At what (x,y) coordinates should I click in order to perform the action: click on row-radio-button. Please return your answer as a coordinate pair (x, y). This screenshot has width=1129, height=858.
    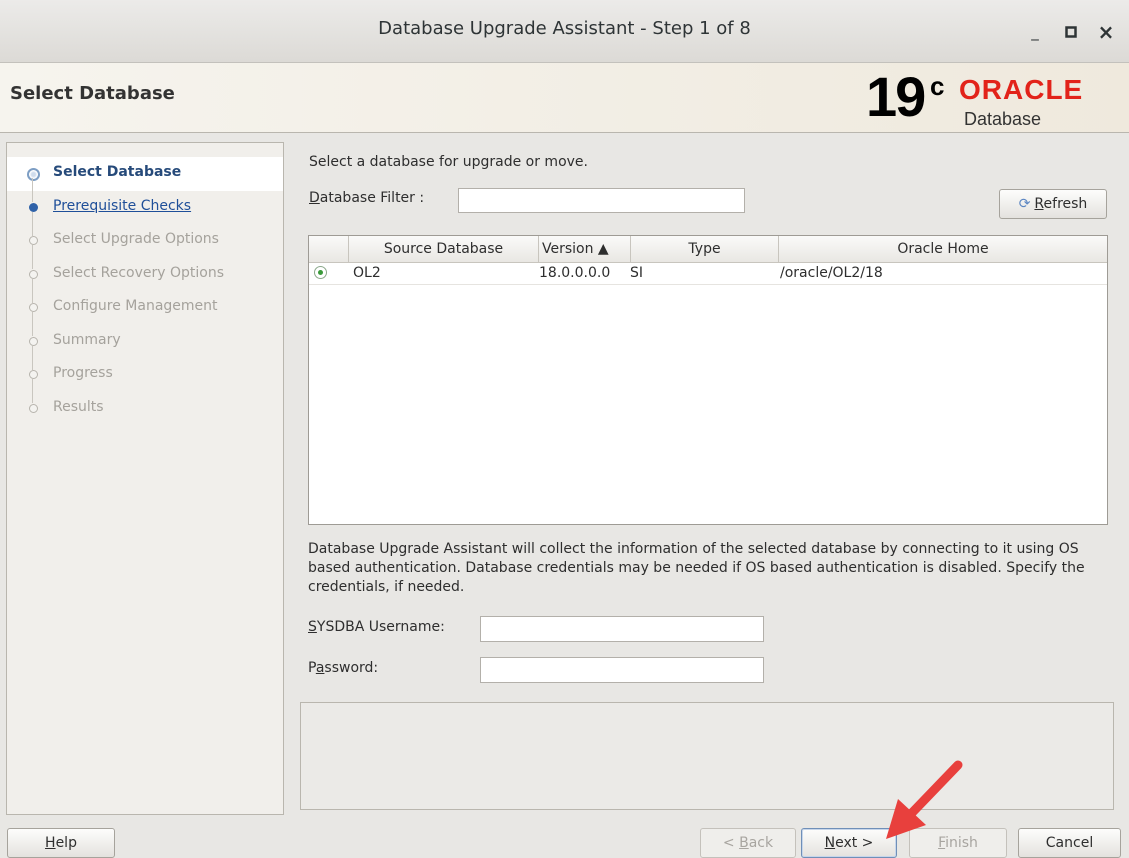
    Looking at the image, I should click on (320, 272).